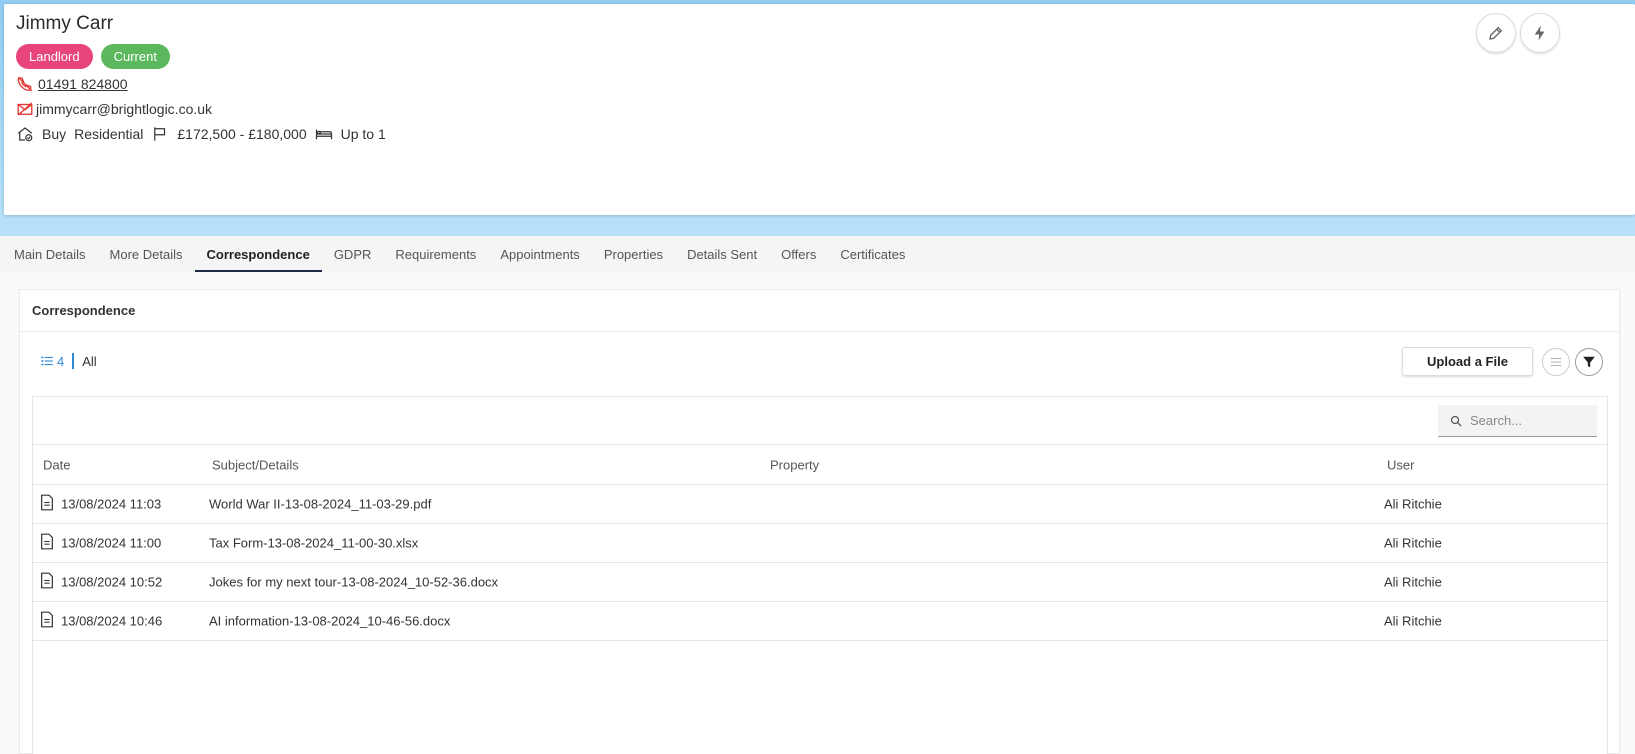 This screenshot has width=1635, height=754. I want to click on column-header-date: Date, so click(56, 464).